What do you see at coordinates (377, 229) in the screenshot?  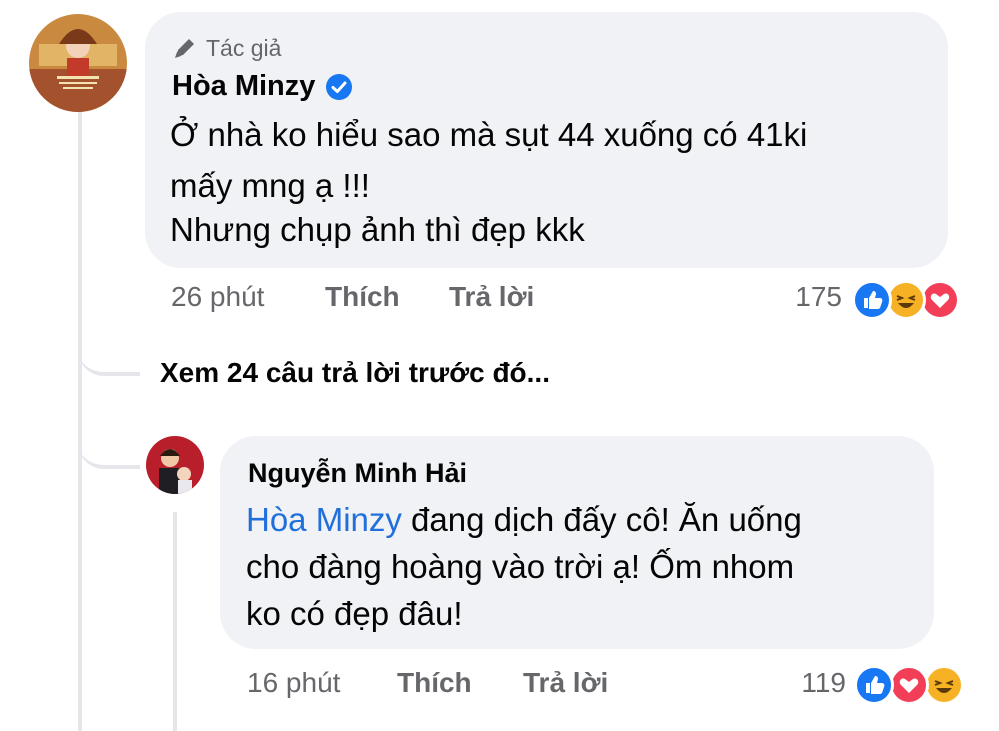 I see `comment-line-3: Nhưng chụp ảnh thì đẹp kkk` at bounding box center [377, 229].